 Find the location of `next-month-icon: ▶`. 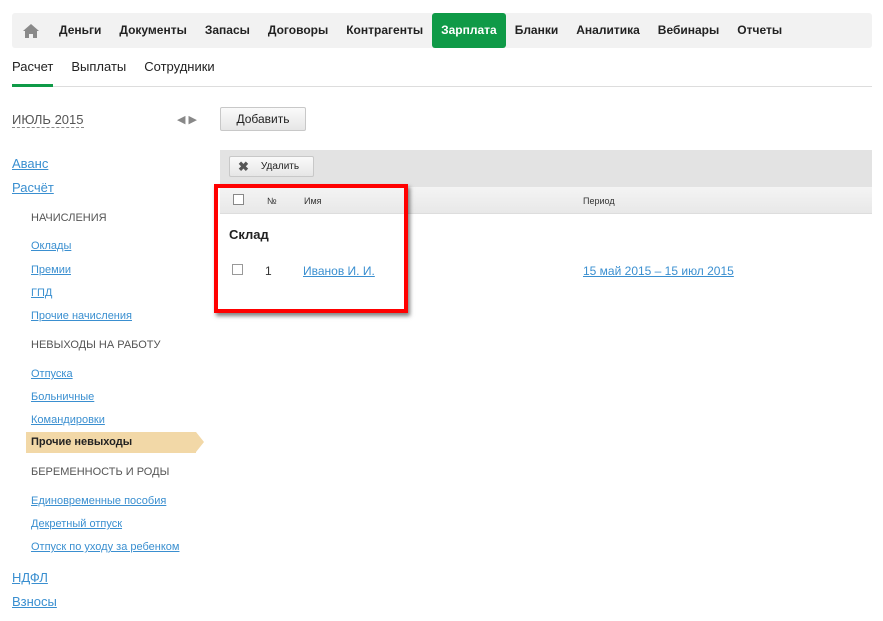

next-month-icon: ▶ is located at coordinates (193, 120).